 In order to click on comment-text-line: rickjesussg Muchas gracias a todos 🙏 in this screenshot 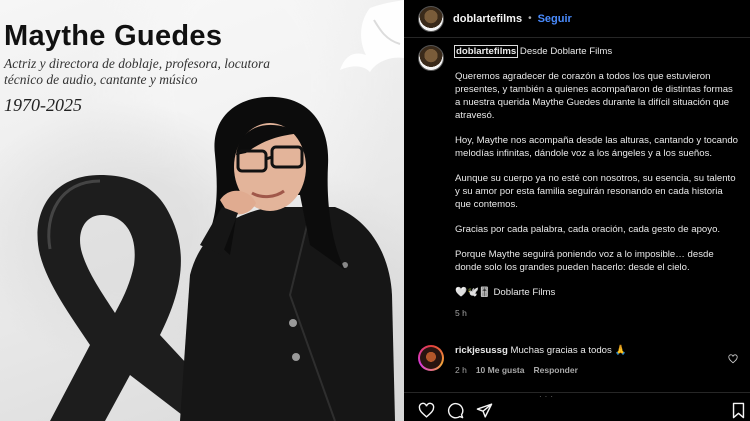, I will do `click(540, 350)`.